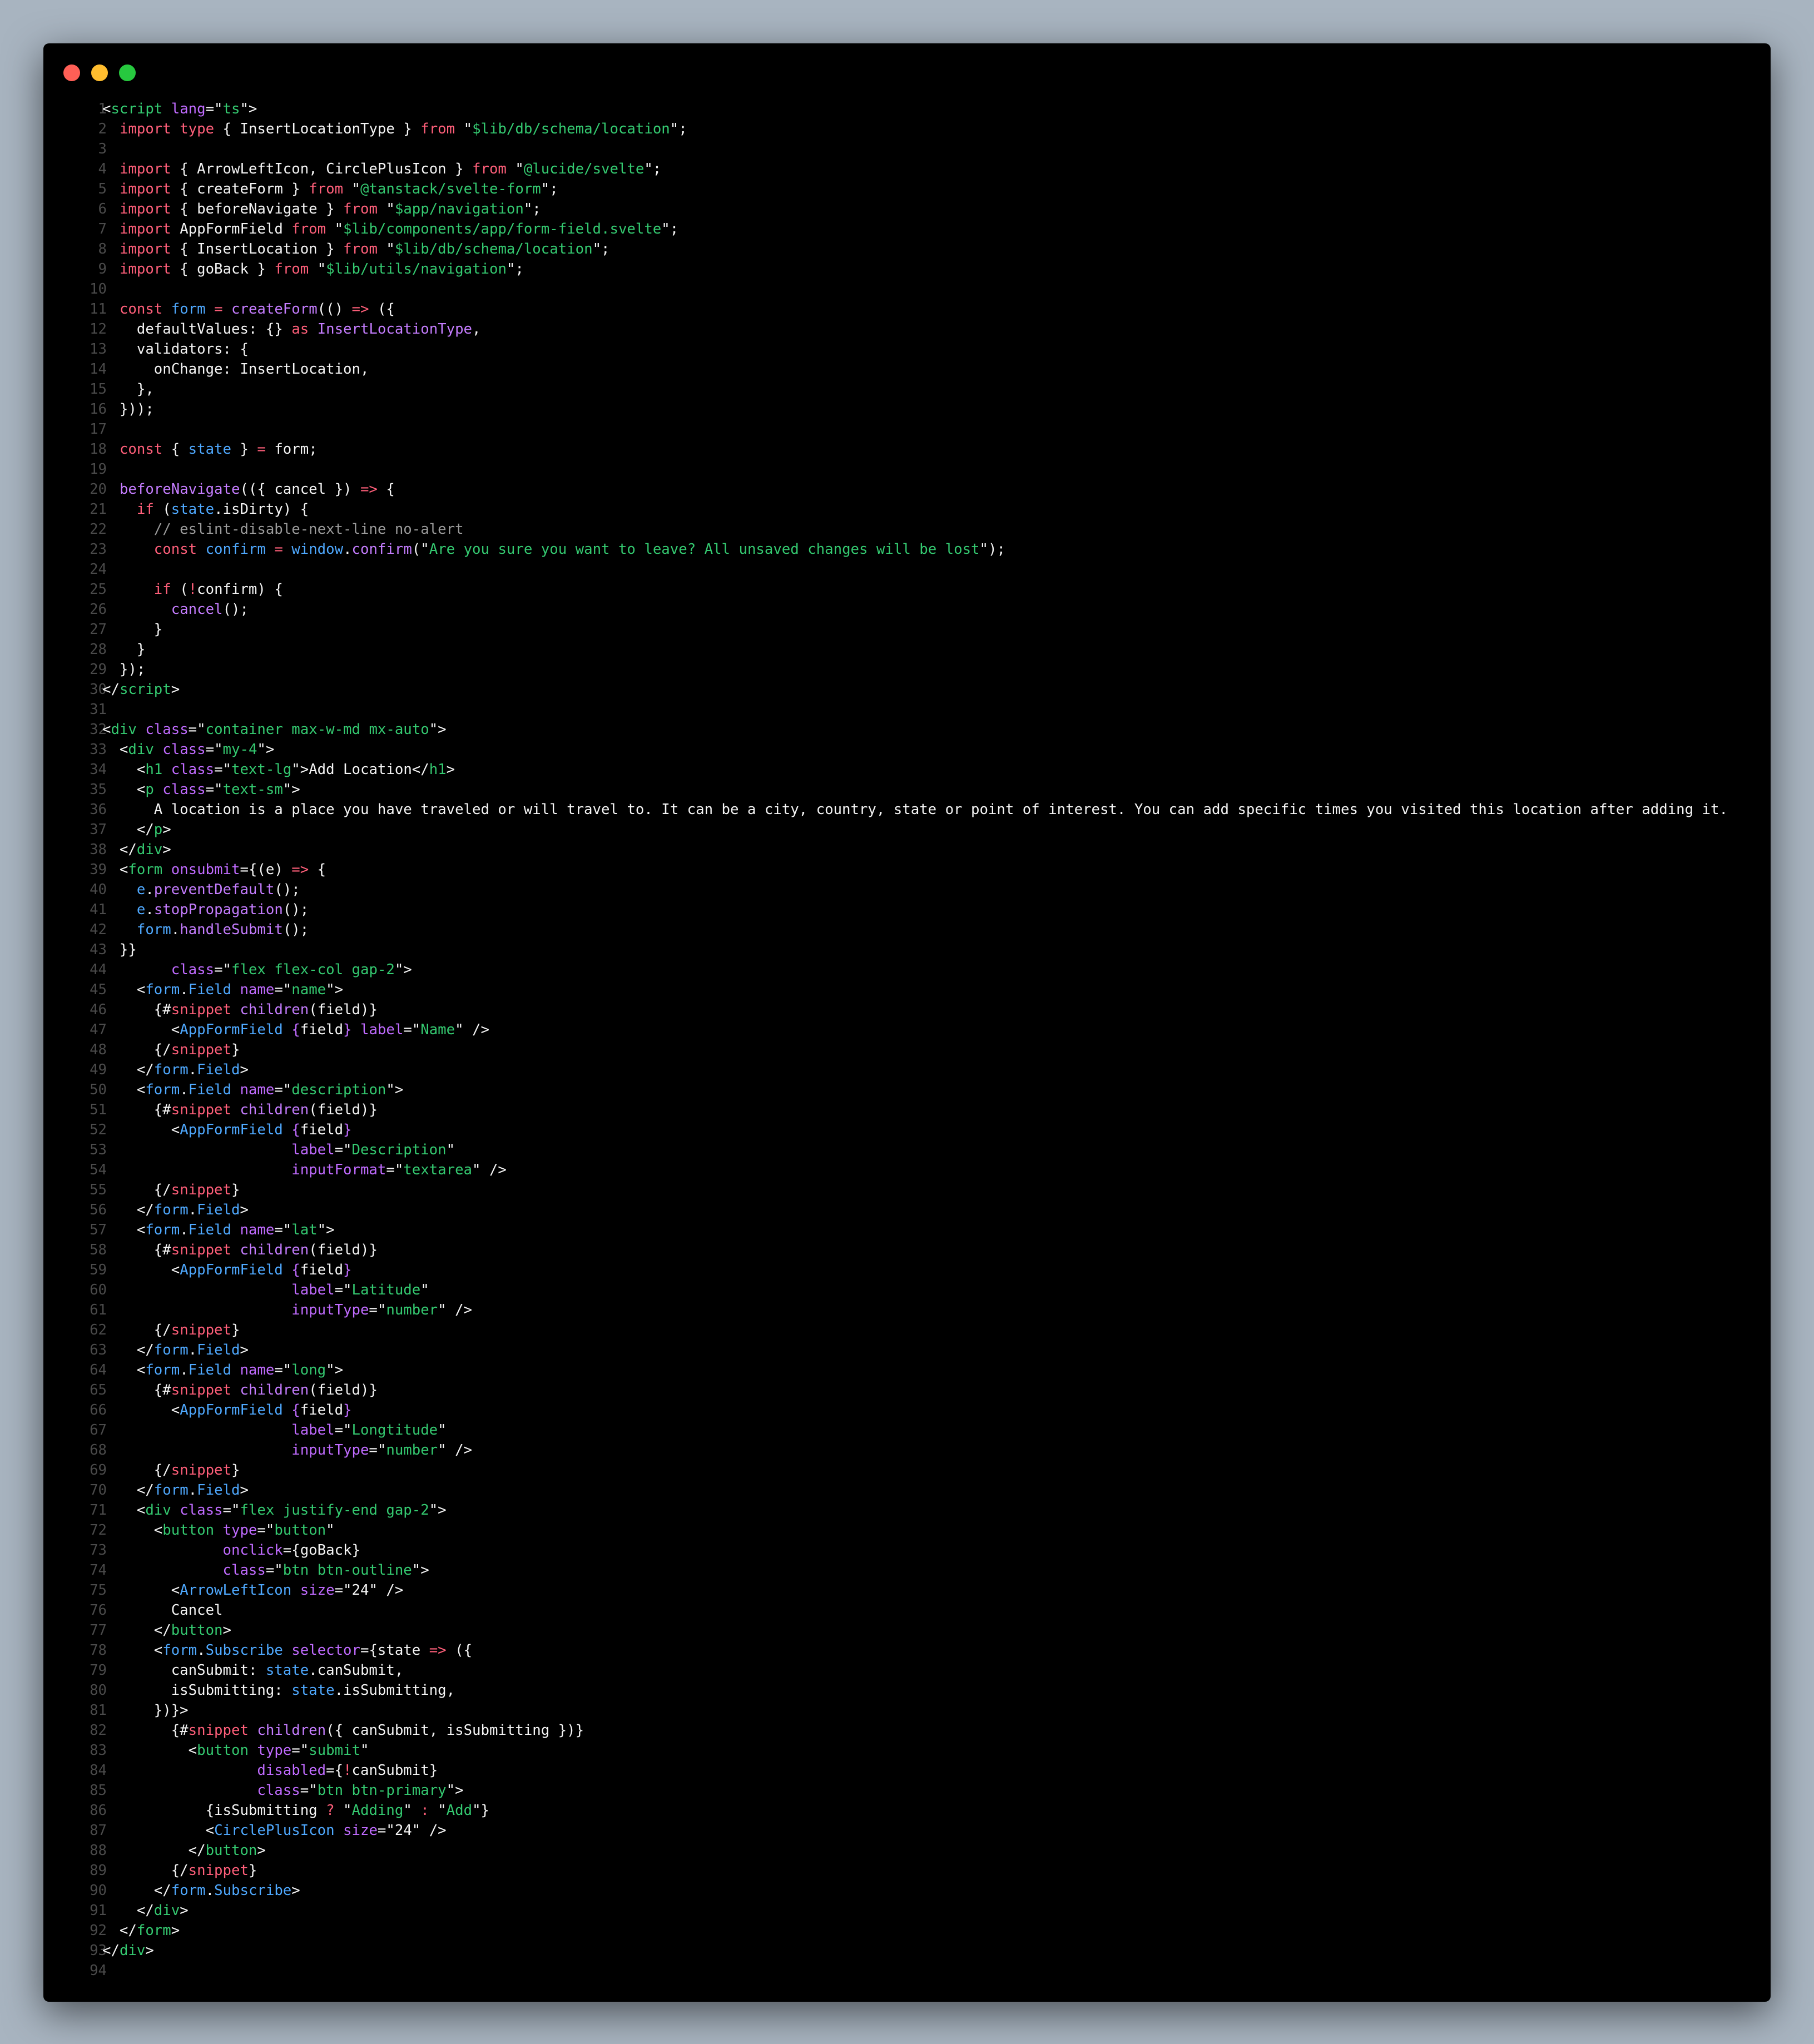 This screenshot has width=1814, height=2044. I want to click on line-number: 48, so click(98, 1049).